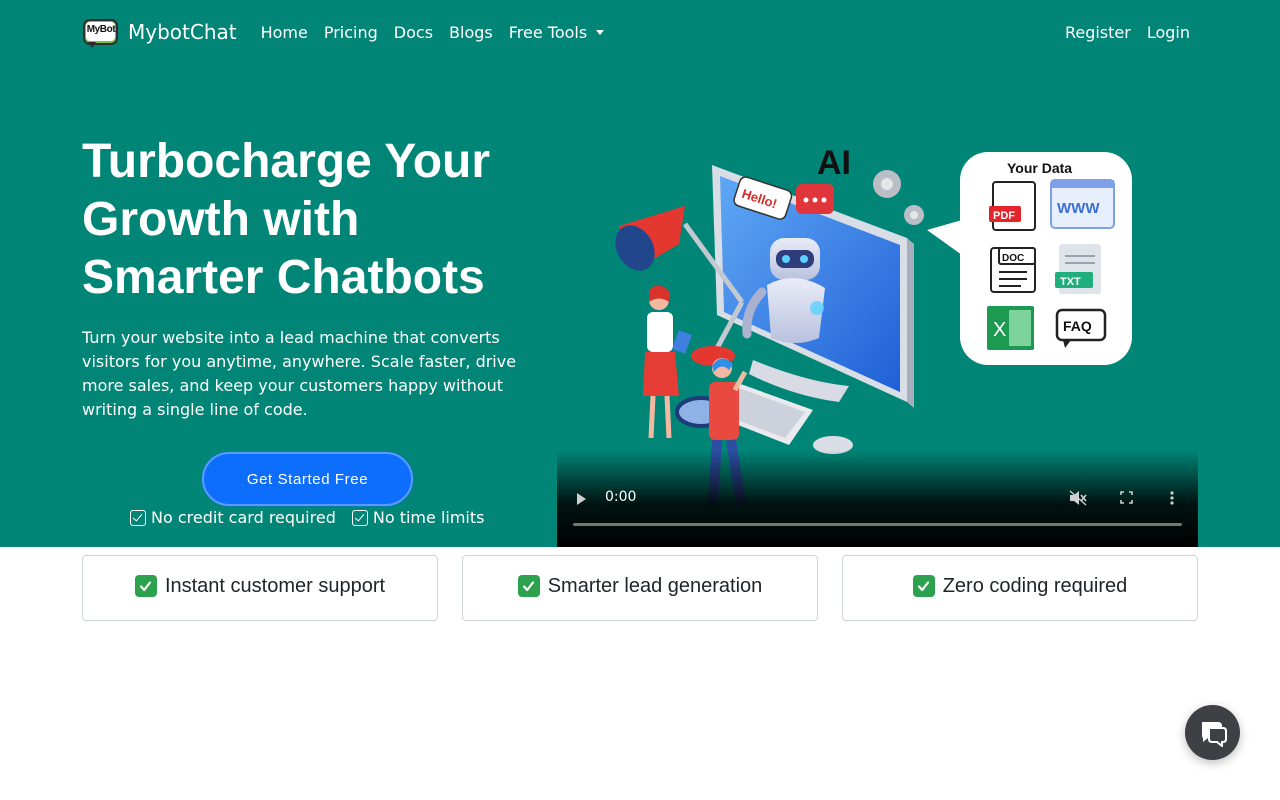 The width and height of the screenshot is (1280, 800). I want to click on nav-login: Login, so click(1168, 32).